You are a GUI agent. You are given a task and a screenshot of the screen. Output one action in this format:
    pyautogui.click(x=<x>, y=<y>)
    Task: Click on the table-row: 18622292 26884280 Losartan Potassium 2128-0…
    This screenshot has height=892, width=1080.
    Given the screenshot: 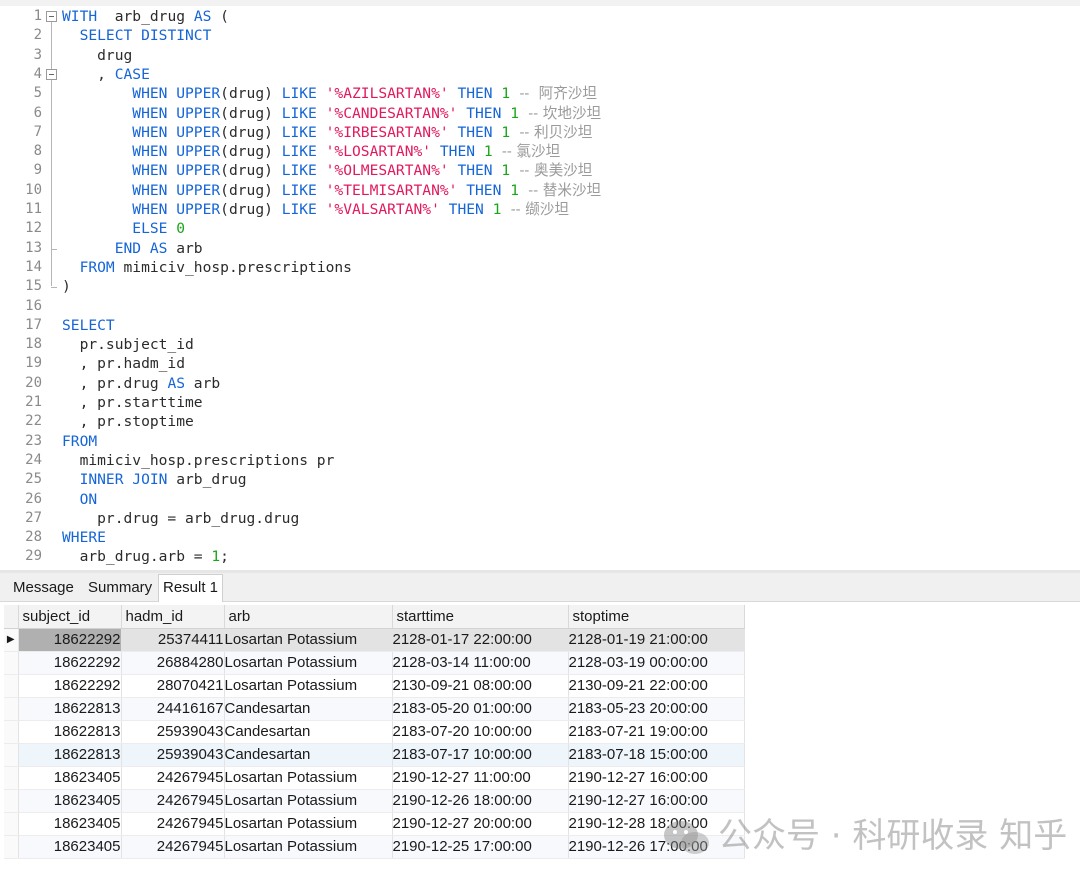 What is the action you would take?
    pyautogui.click(x=374, y=663)
    